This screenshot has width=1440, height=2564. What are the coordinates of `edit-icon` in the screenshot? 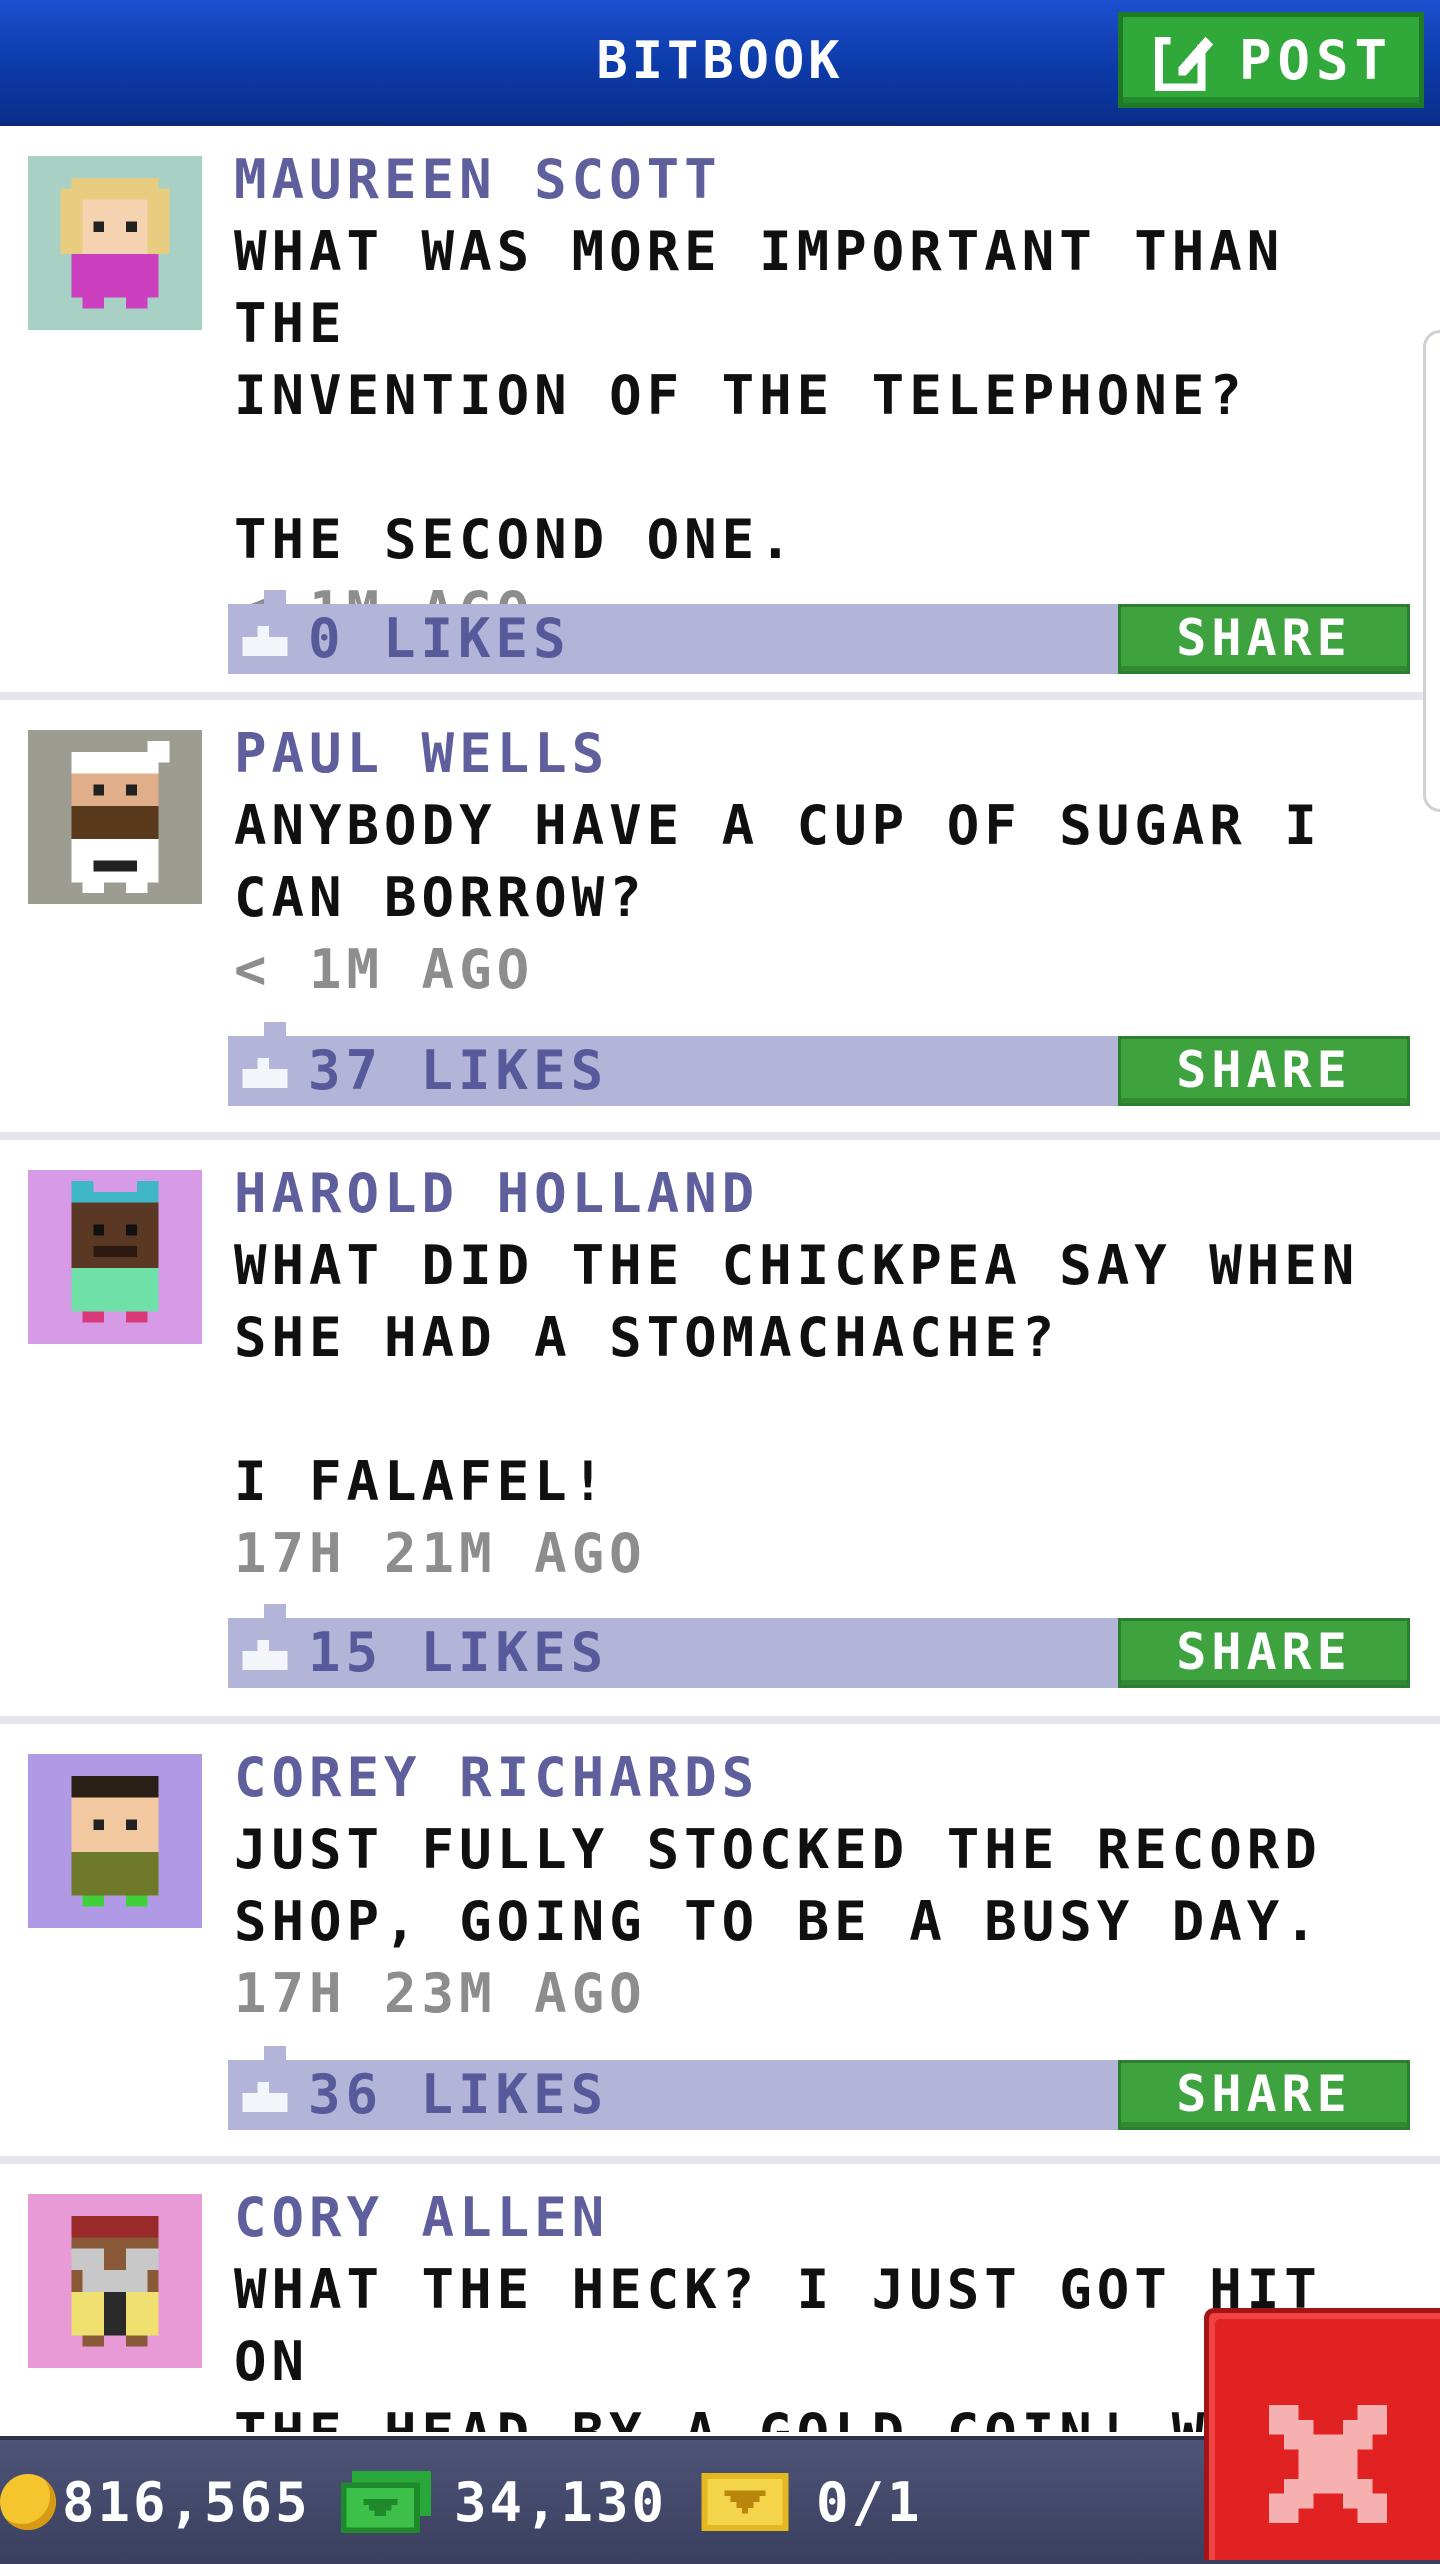 It's located at (1184, 63).